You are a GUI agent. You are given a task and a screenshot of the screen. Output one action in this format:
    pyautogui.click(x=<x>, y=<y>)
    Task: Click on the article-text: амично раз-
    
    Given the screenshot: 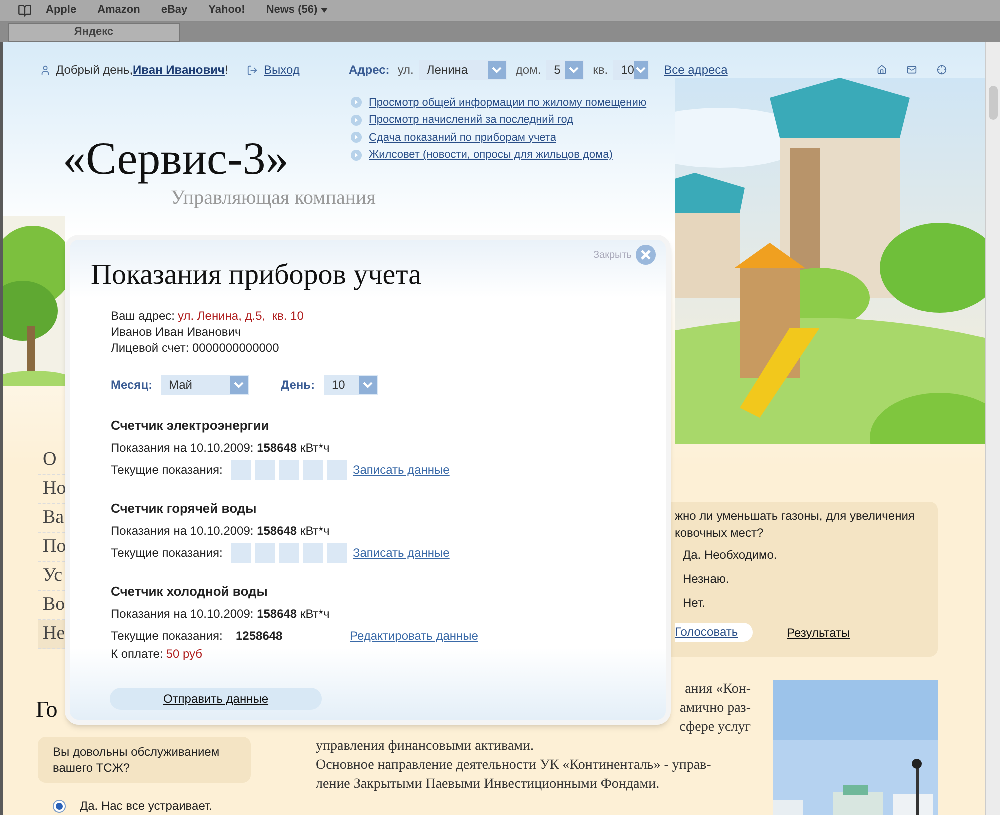 What is the action you would take?
    pyautogui.click(x=715, y=709)
    